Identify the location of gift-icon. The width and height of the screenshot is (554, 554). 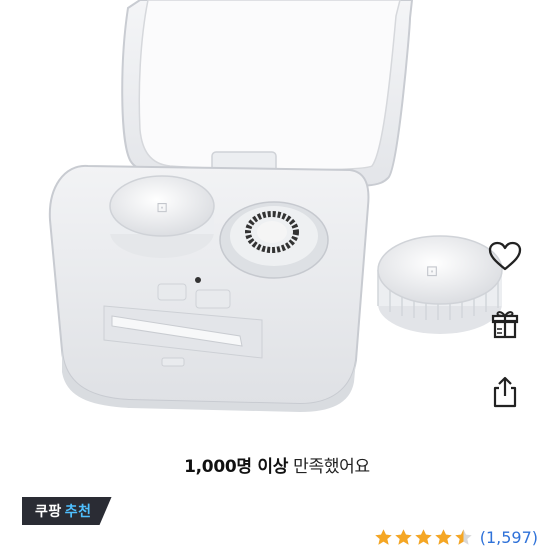
(505, 325).